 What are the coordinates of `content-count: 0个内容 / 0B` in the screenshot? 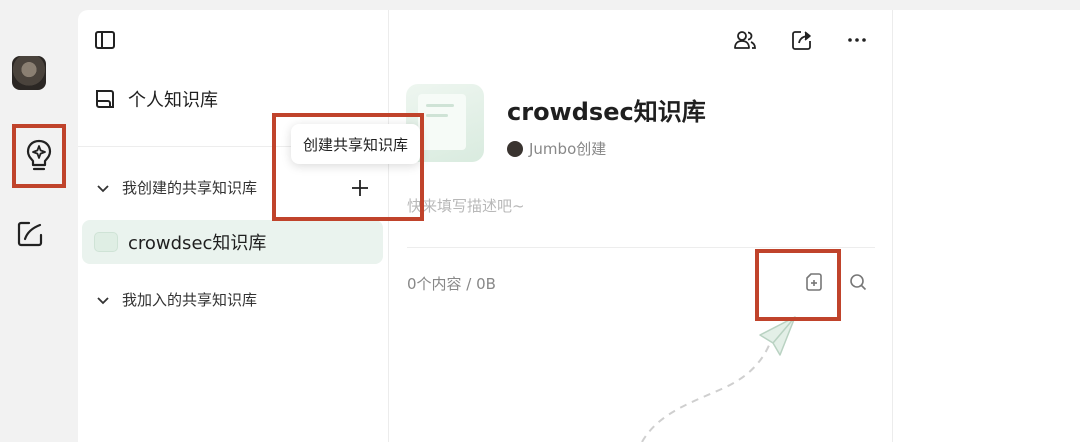 It's located at (451, 284).